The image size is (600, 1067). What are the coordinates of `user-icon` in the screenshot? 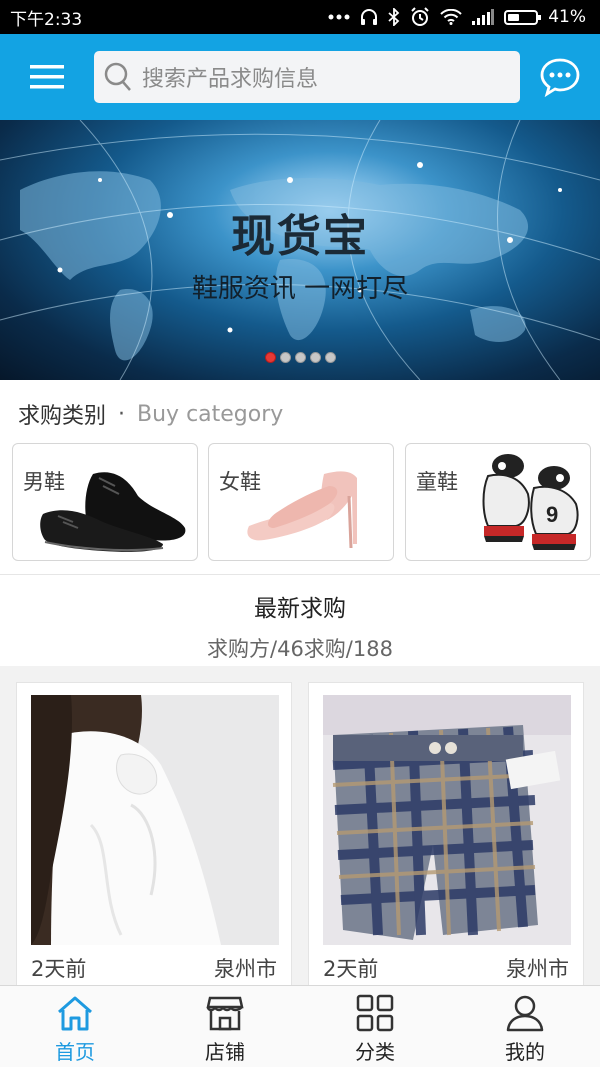 It's located at (525, 1013).